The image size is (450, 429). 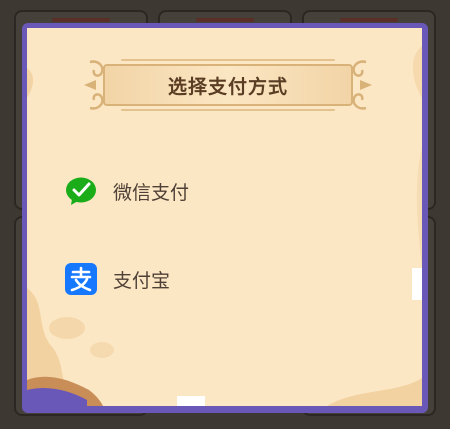 What do you see at coordinates (215, 279) in the screenshot?
I see `alipay-option: 支付宝` at bounding box center [215, 279].